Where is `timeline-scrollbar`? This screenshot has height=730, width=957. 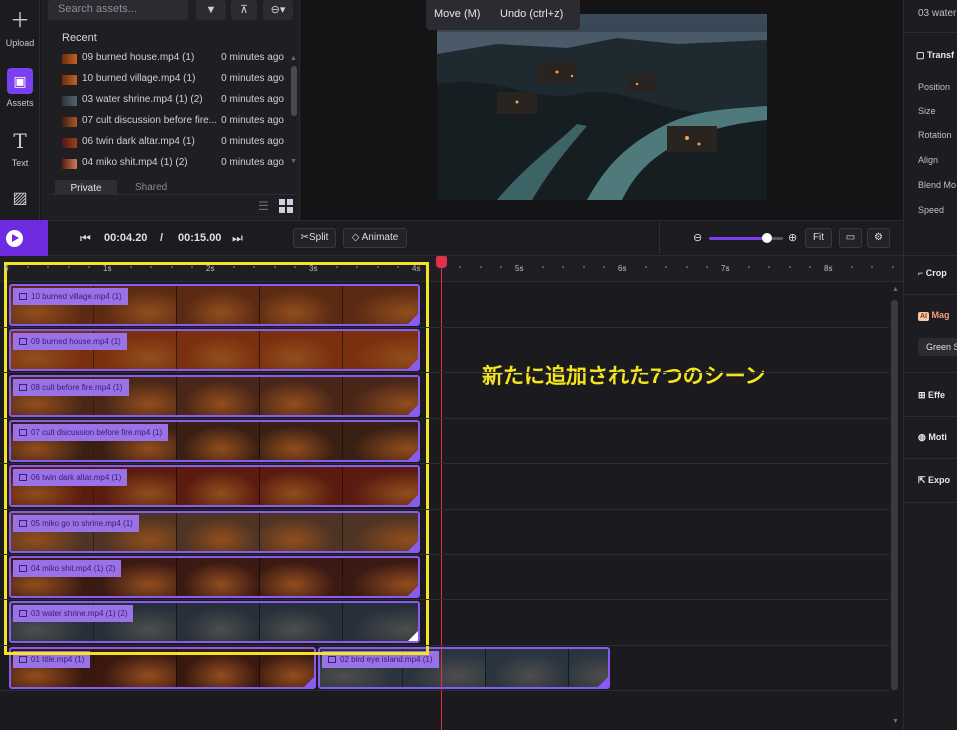
timeline-scrollbar is located at coordinates (894, 495).